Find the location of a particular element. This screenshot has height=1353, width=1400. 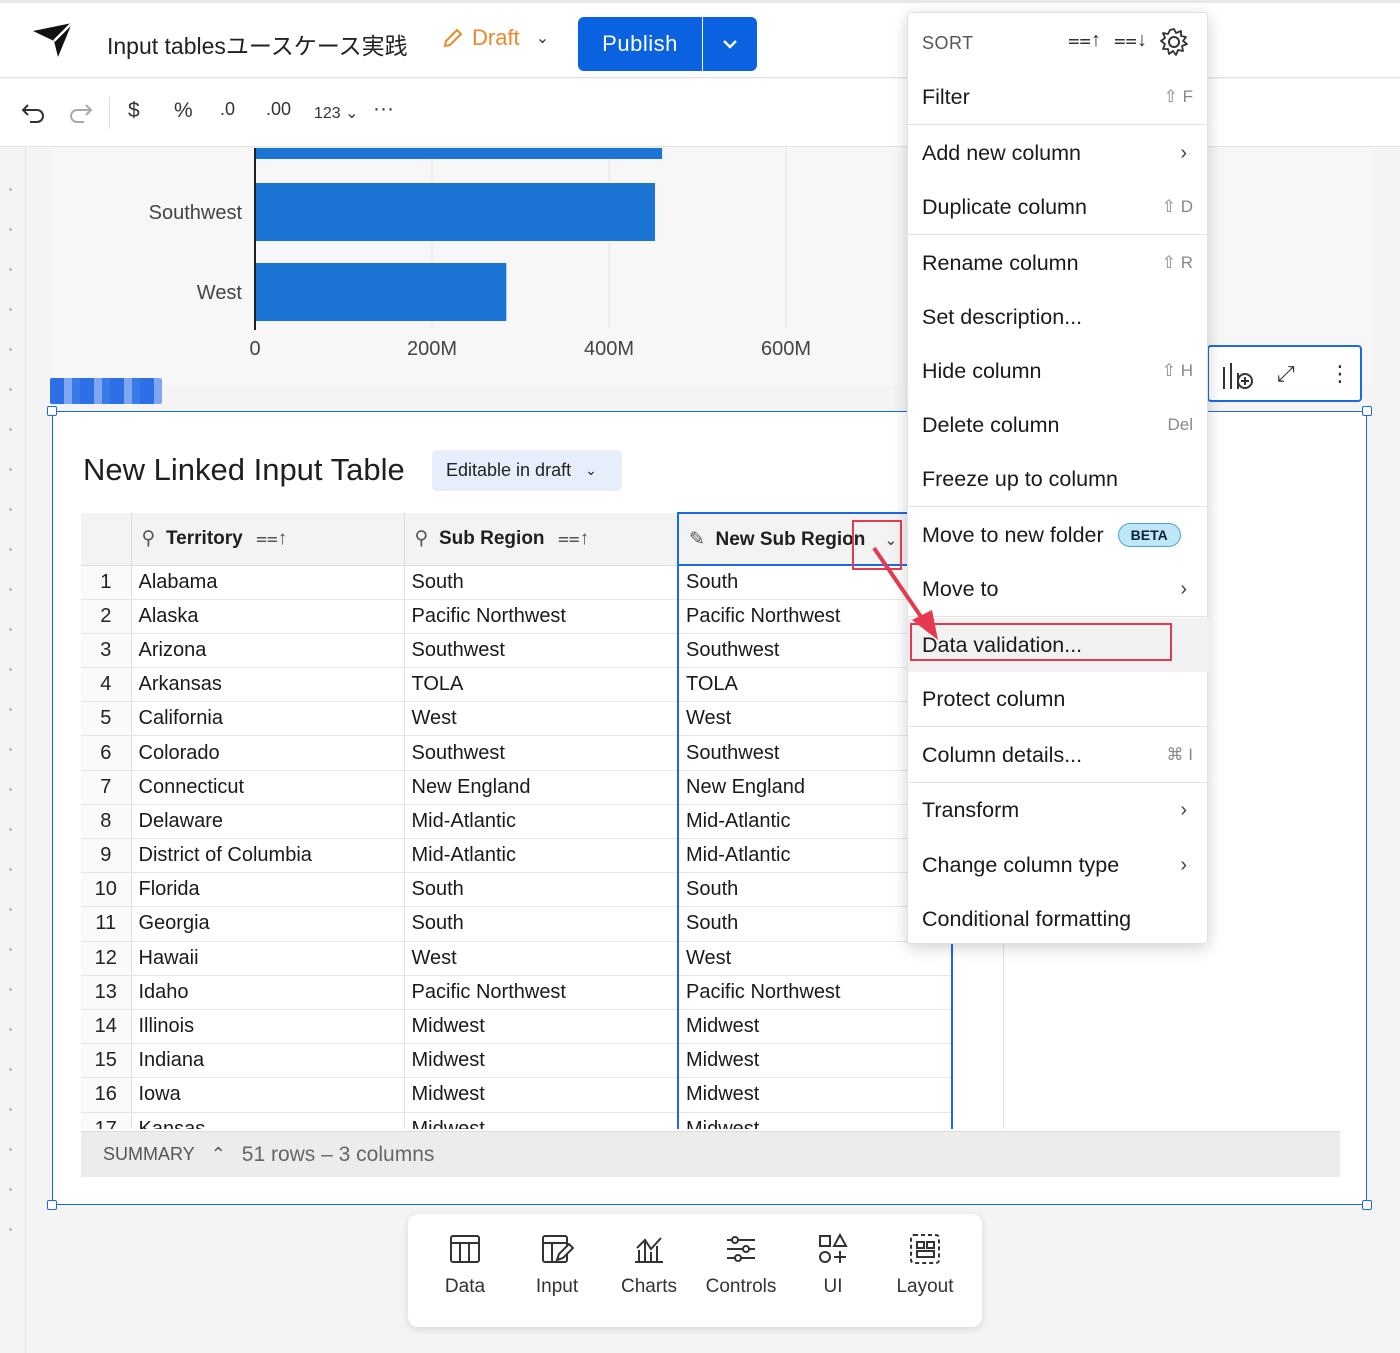

menu-item-duplicate-column: Duplicate column ⇧ D is located at coordinates (1058, 207).